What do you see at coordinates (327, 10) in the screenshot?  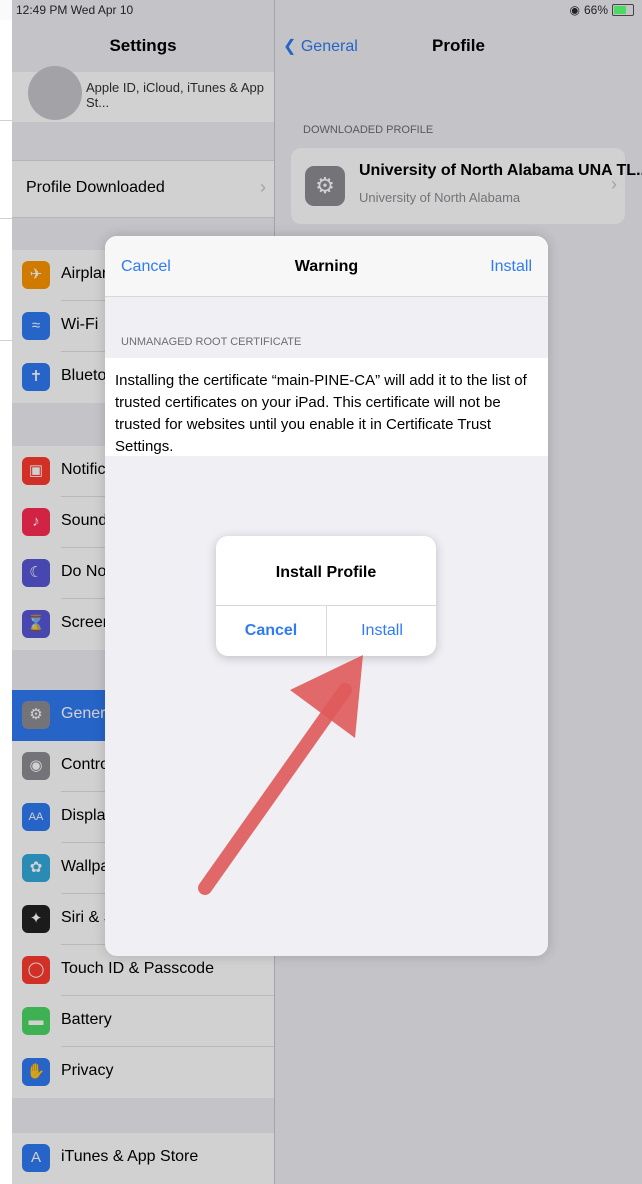 I see `status-bar: 12:49 PM Wed Apr 10 ◉ 66%` at bounding box center [327, 10].